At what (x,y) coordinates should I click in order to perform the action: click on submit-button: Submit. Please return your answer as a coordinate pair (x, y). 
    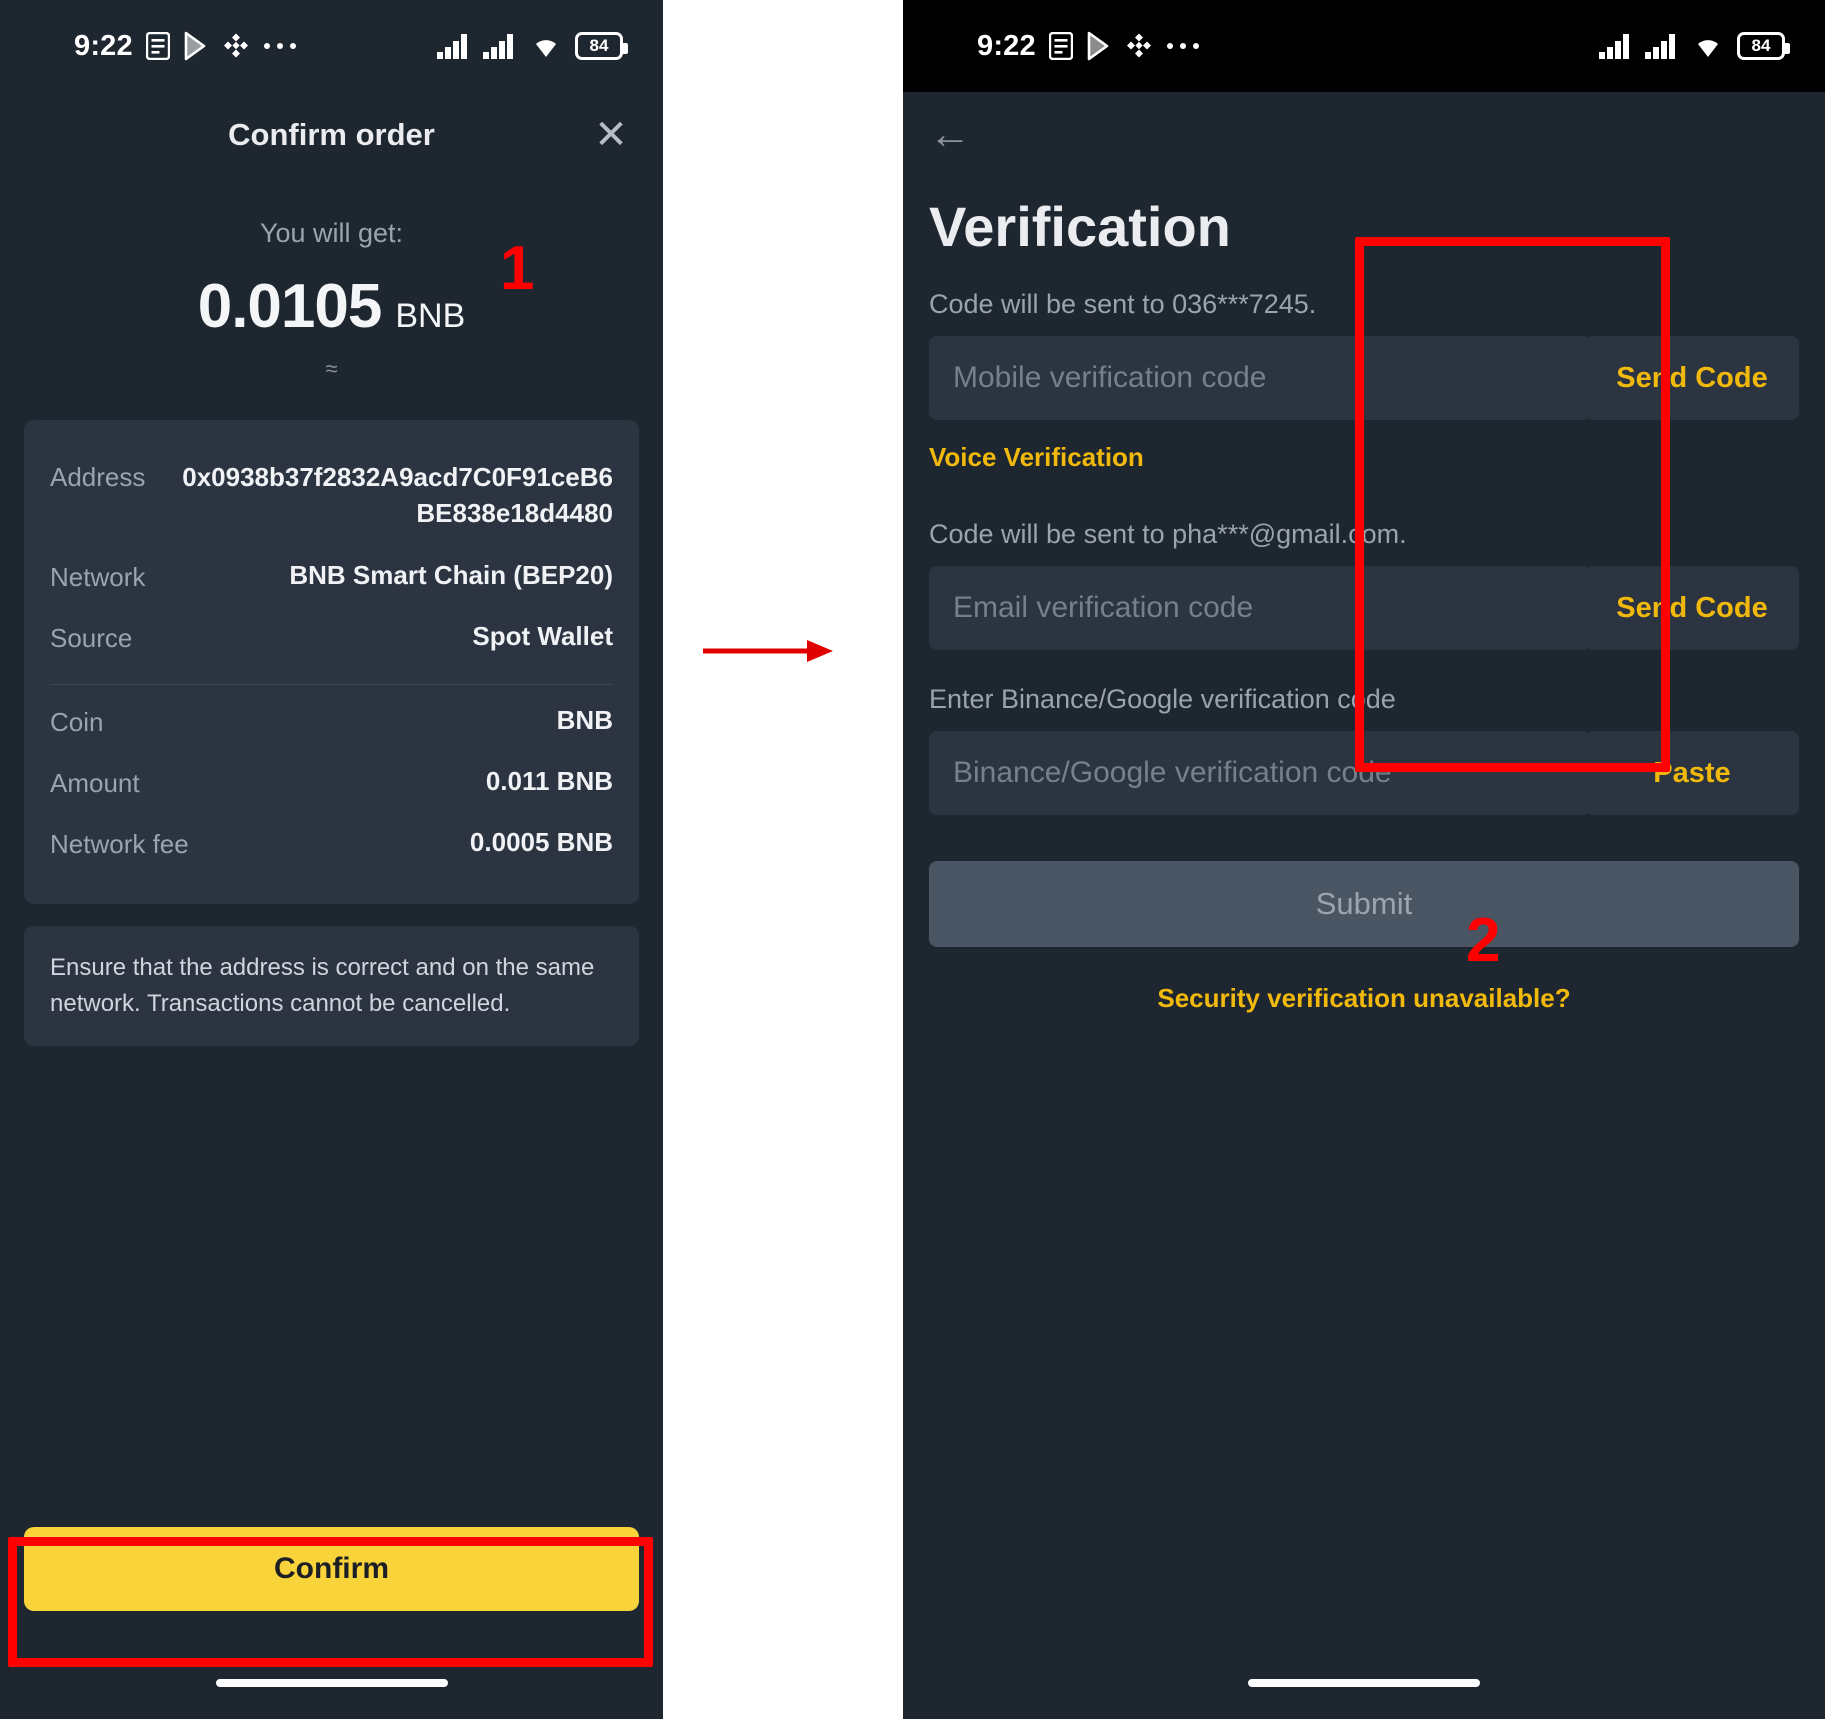
    Looking at the image, I should click on (1364, 904).